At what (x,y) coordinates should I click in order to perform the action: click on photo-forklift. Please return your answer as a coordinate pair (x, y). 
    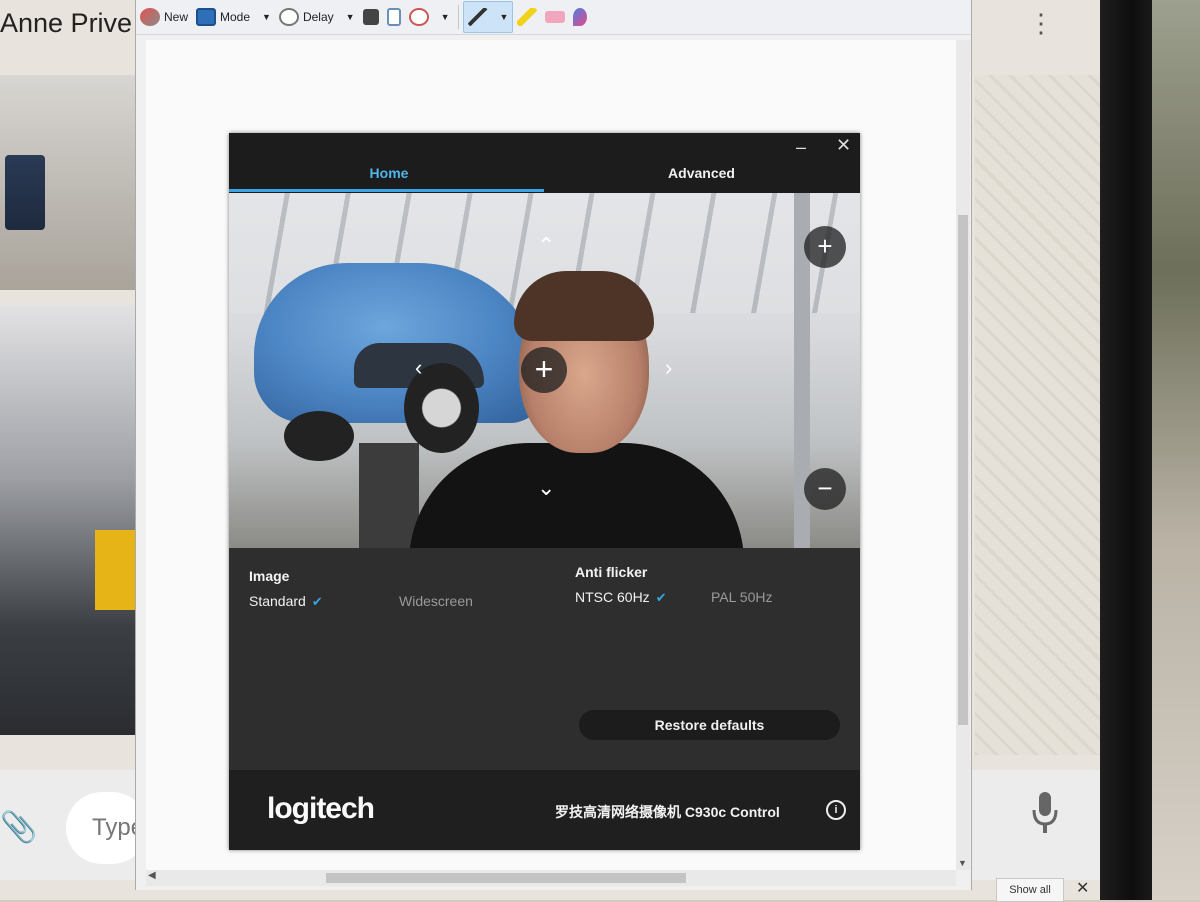
    Looking at the image, I should click on (117, 570).